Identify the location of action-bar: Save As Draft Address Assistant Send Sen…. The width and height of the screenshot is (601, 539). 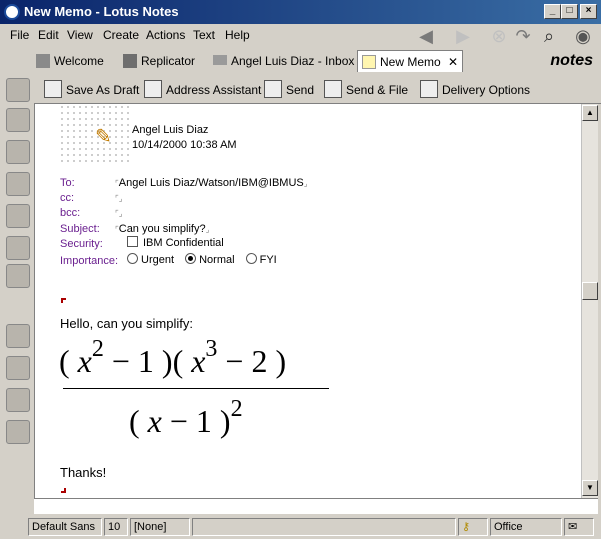
(317, 89).